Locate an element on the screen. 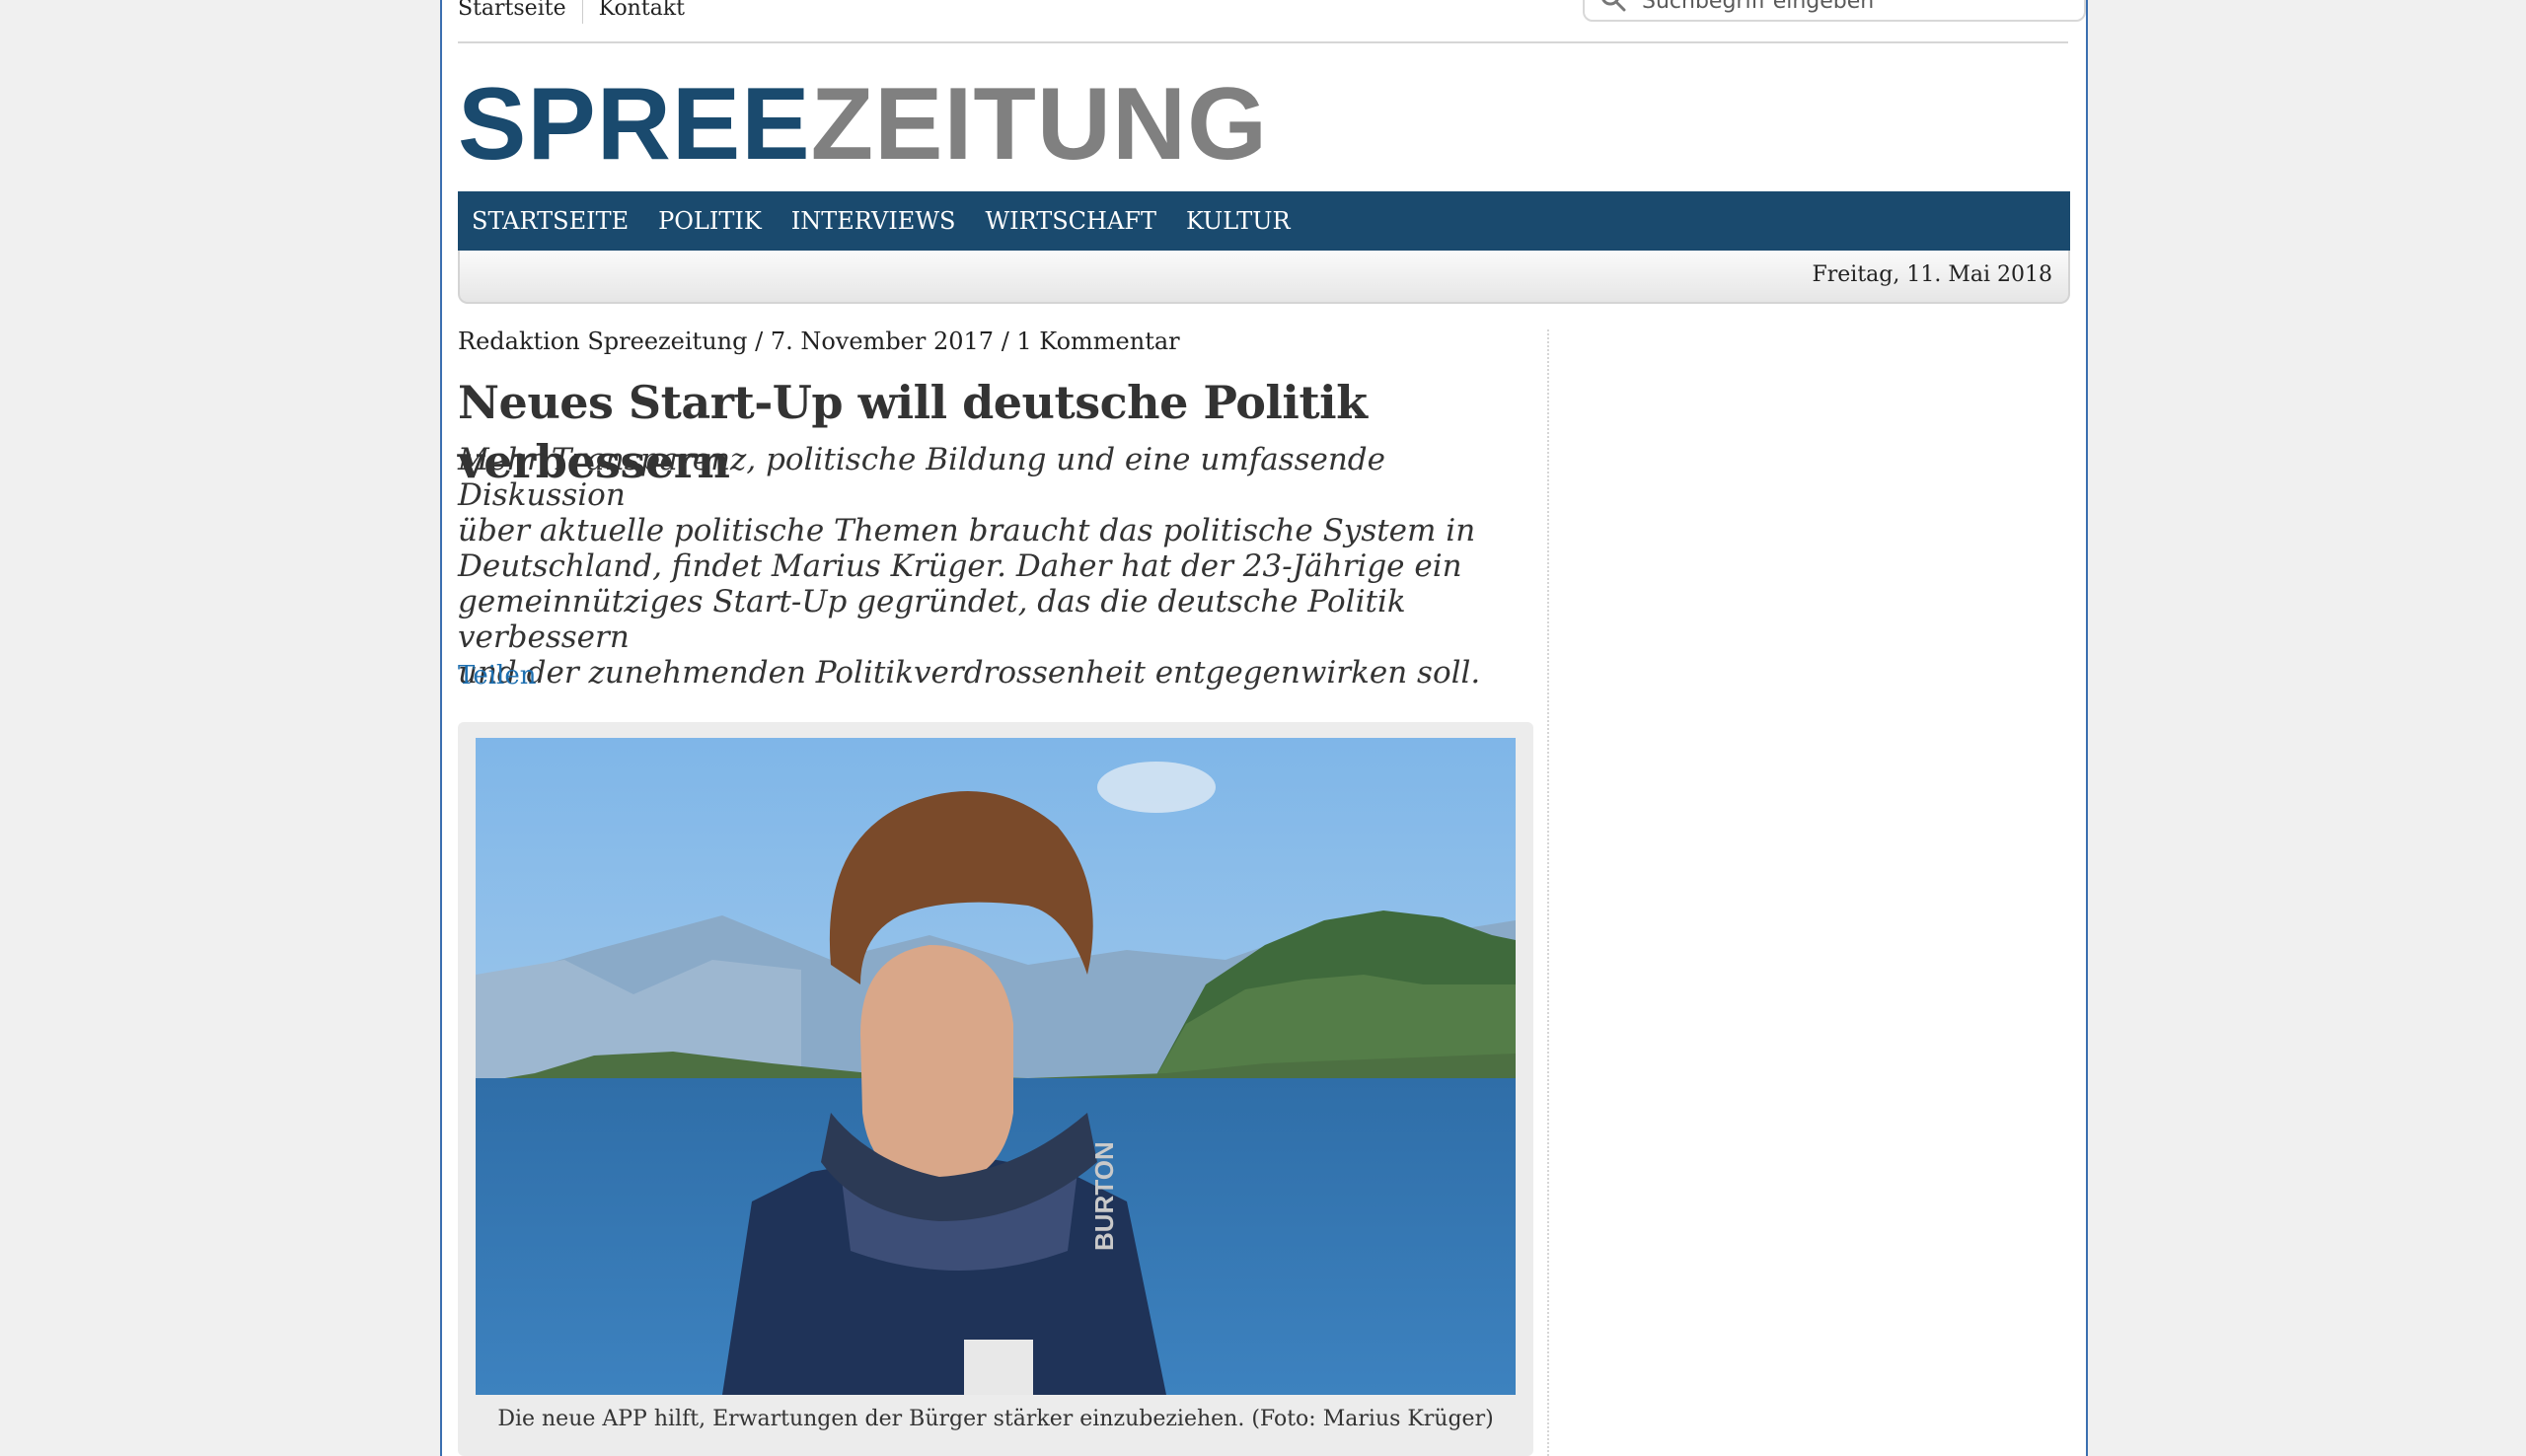 The image size is (2526, 1456). nav-item-politik: POLITIK is located at coordinates (710, 221).